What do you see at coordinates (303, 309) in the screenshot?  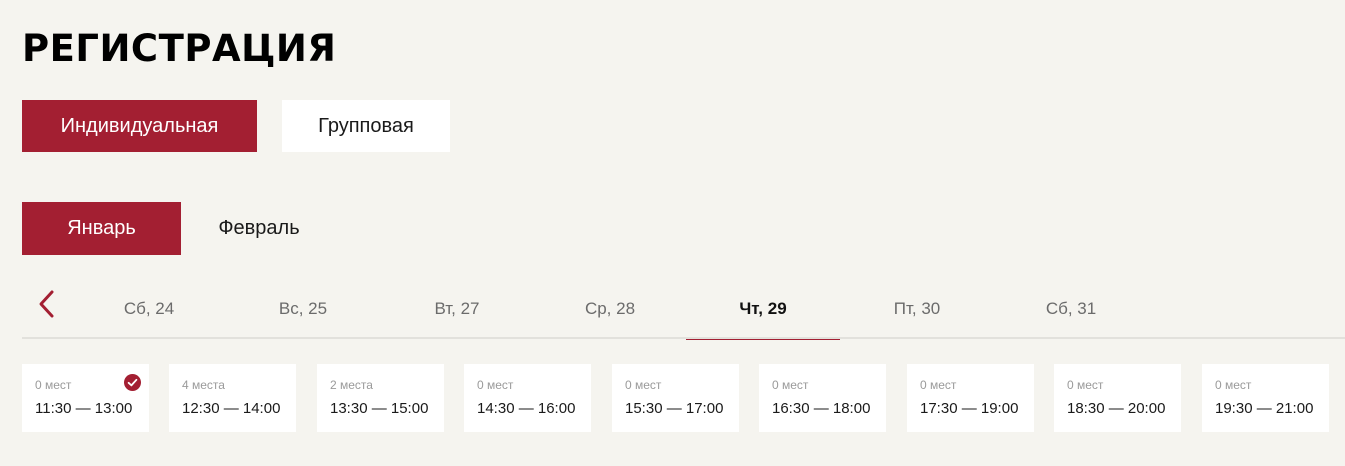 I see `day-tab: Вс, 25` at bounding box center [303, 309].